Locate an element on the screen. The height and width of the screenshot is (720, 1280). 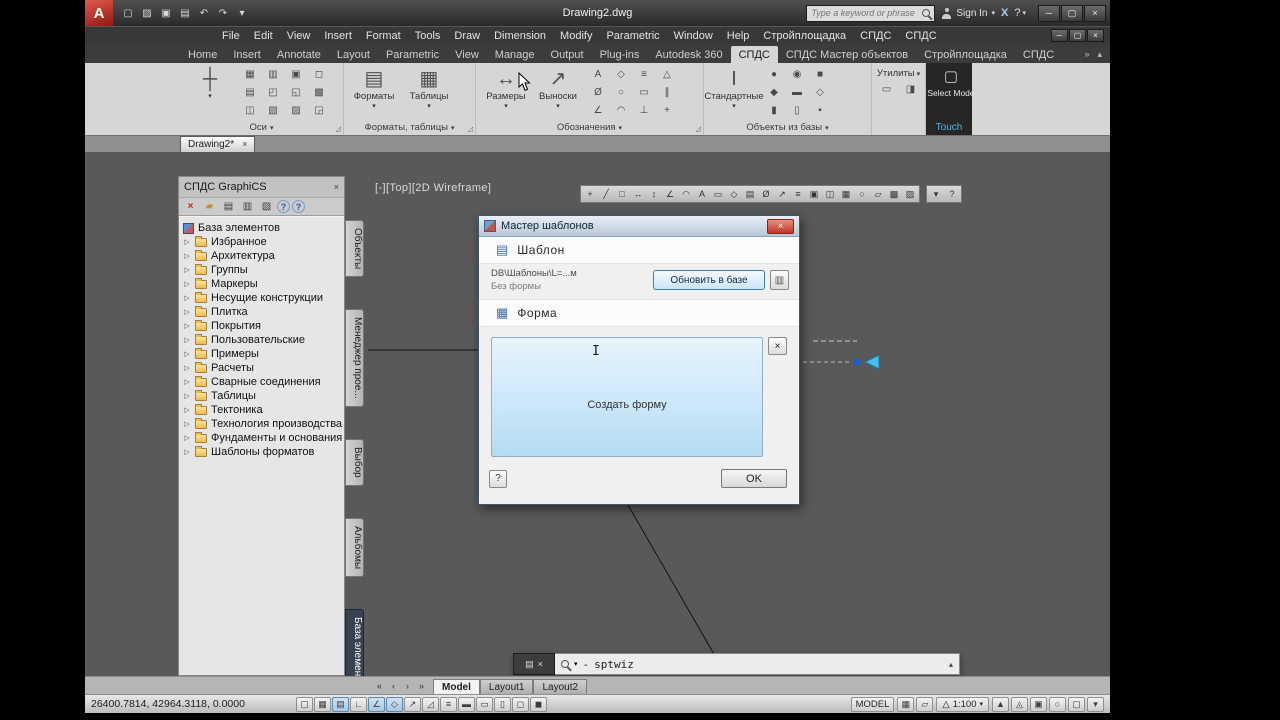
menu-item: Help is located at coordinates (738, 36).